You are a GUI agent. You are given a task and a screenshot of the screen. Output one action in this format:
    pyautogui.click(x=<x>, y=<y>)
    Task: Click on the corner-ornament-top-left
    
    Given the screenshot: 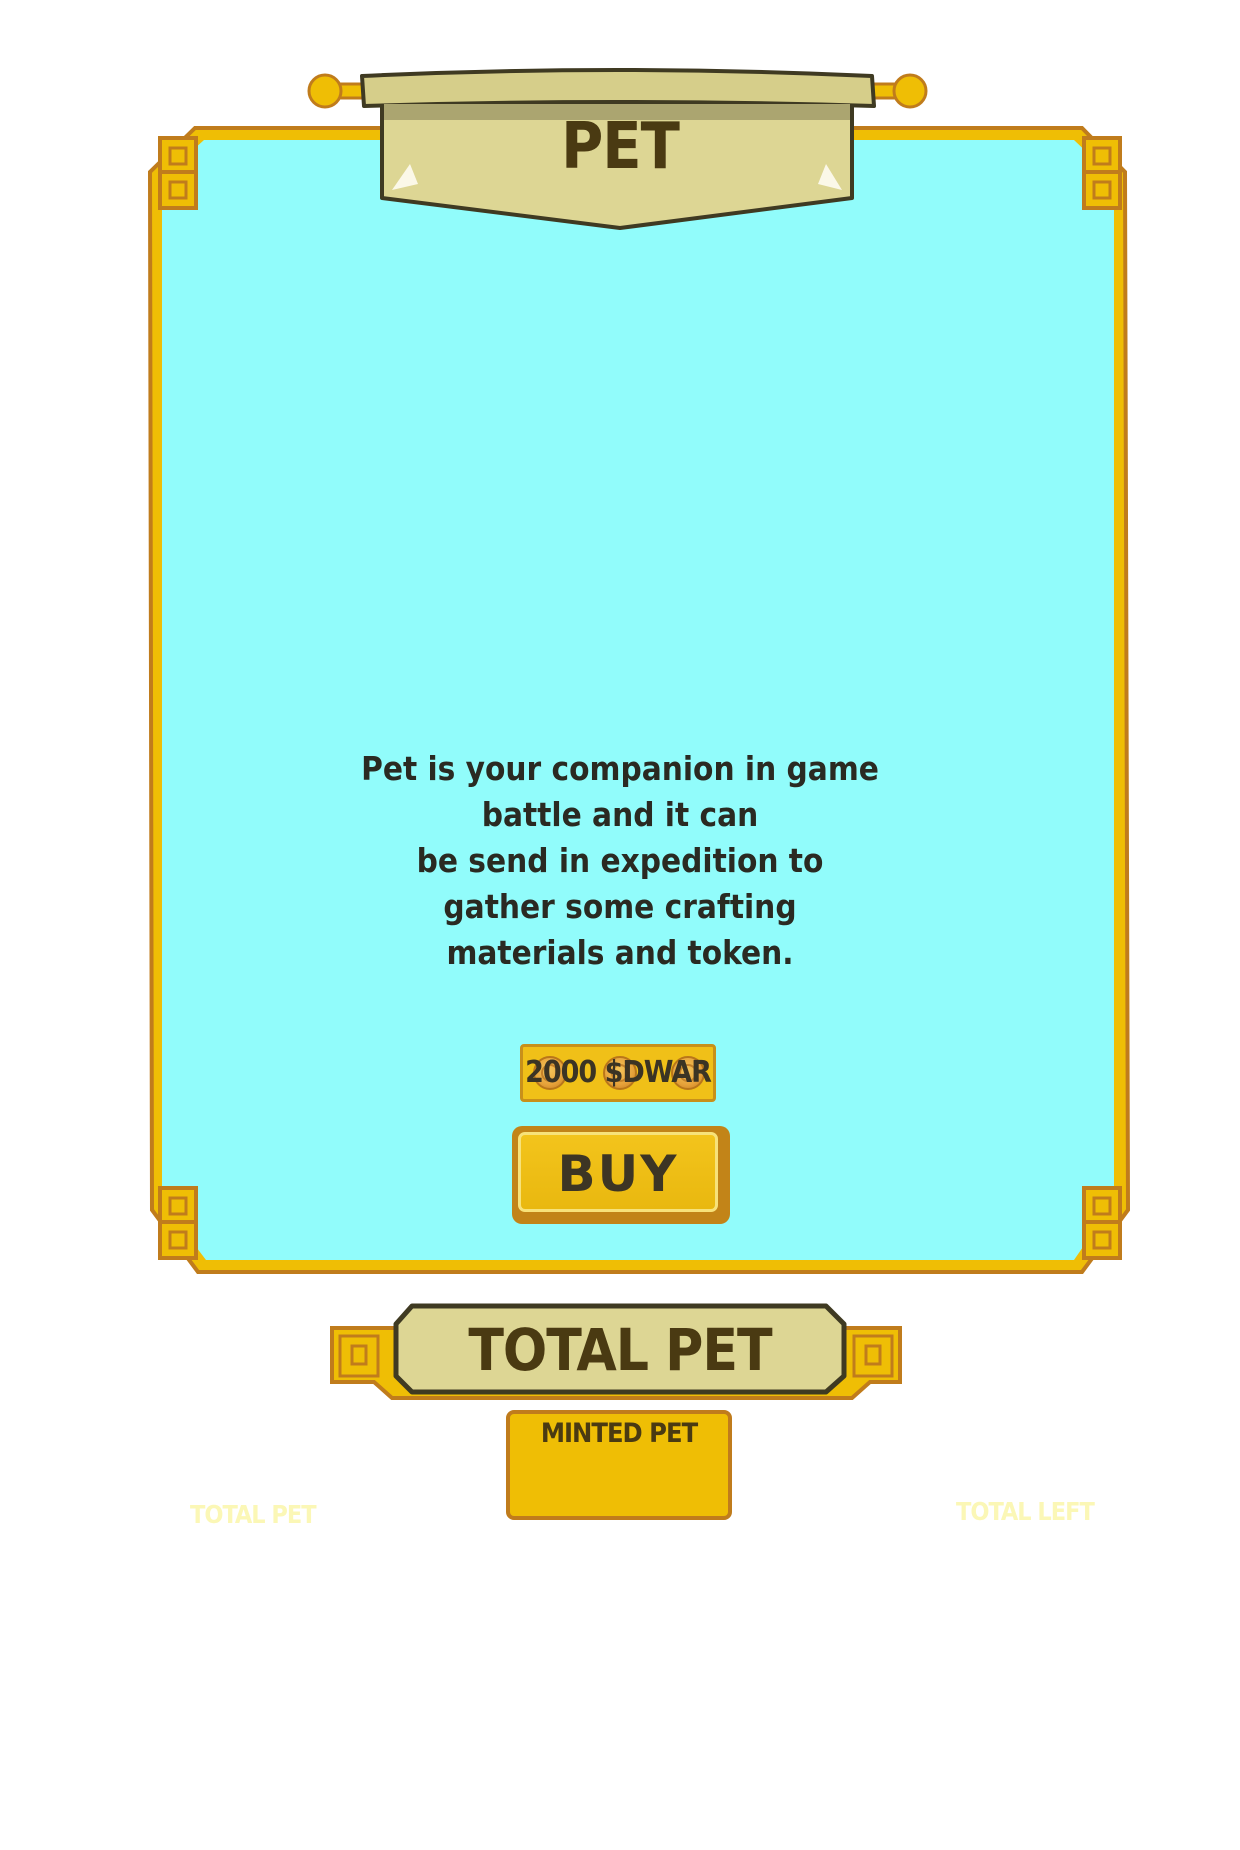 What is the action you would take?
    pyautogui.click(x=178, y=173)
    